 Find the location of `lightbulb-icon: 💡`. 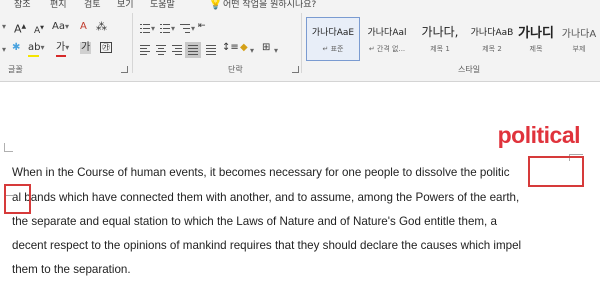

lightbulb-icon: 💡 is located at coordinates (215, 5).